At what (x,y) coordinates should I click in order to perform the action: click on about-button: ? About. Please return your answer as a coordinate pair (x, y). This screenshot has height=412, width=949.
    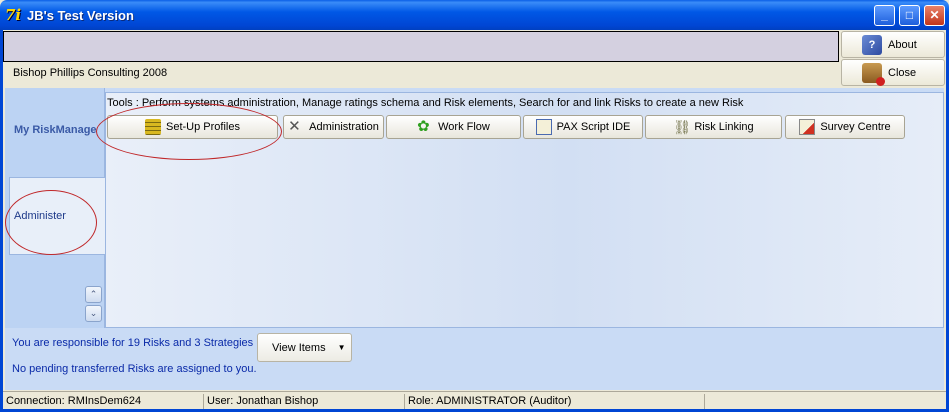
    Looking at the image, I should click on (893, 44).